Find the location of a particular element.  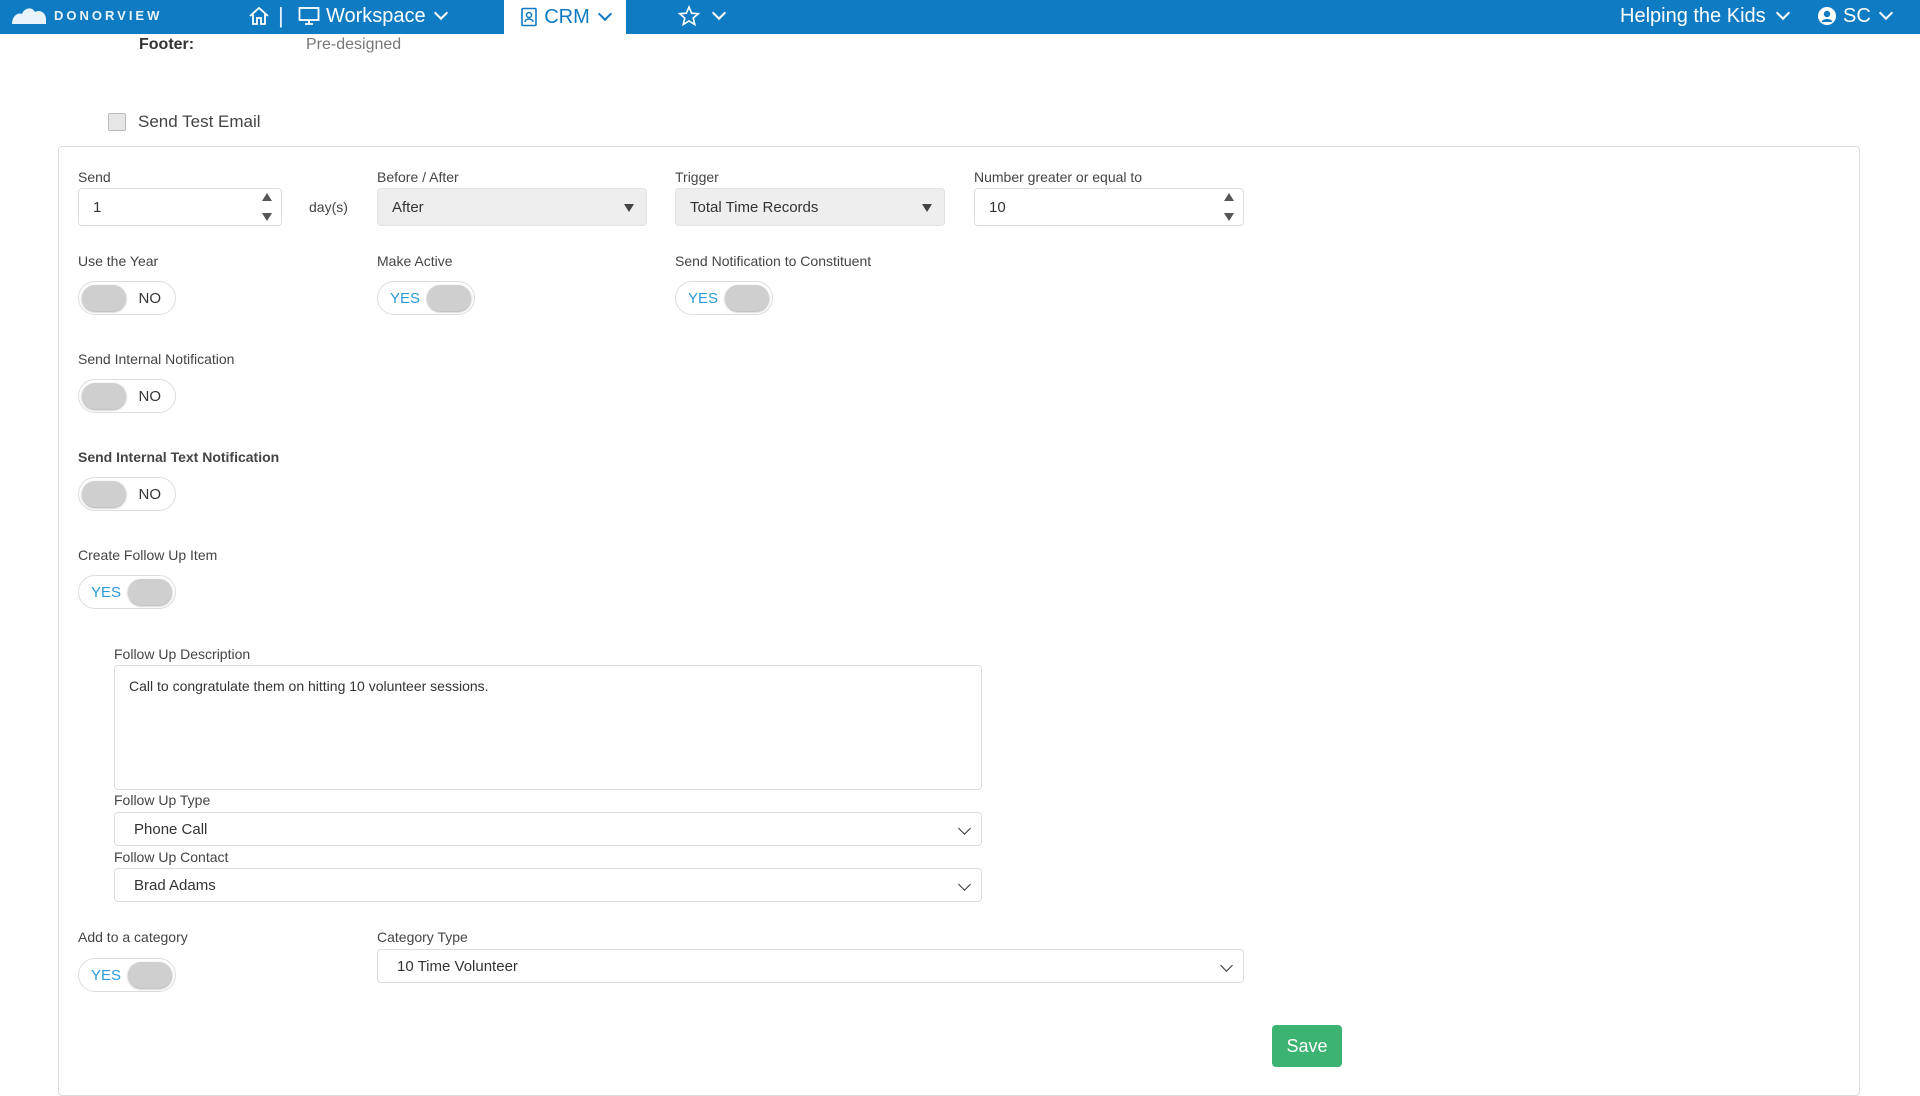

user-initials: SC is located at coordinates (1857, 15).